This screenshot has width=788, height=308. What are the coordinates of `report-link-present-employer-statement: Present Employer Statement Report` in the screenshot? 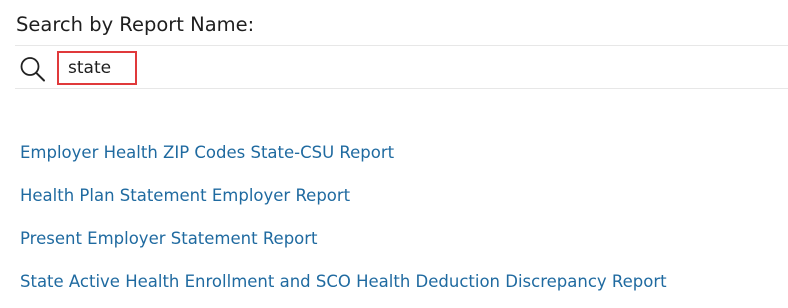 It's located at (169, 238).